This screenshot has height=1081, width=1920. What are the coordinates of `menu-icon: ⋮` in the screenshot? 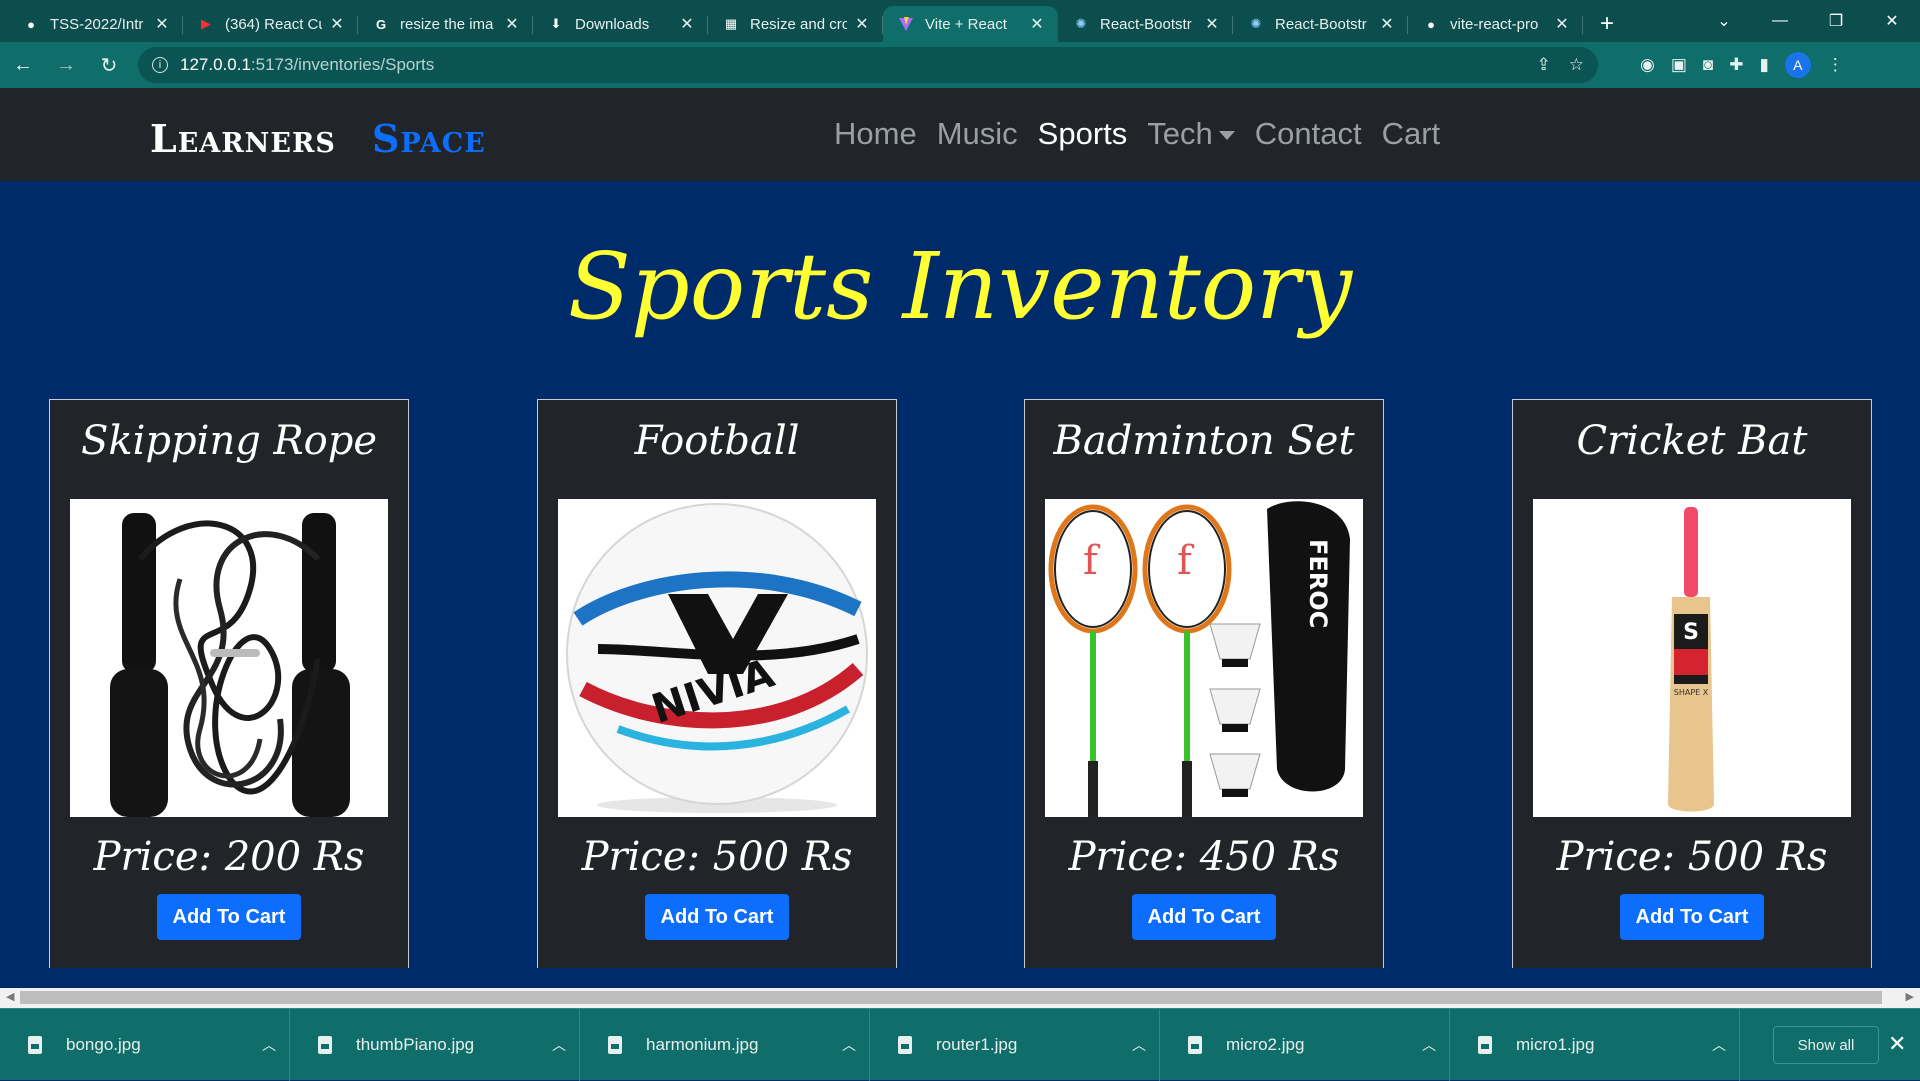 It's located at (1835, 65).